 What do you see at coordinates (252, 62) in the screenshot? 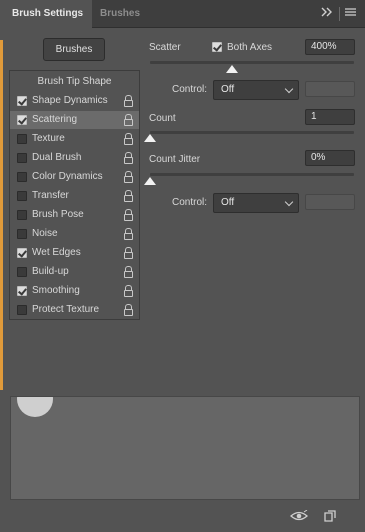
I see `scatter-slider-track` at bounding box center [252, 62].